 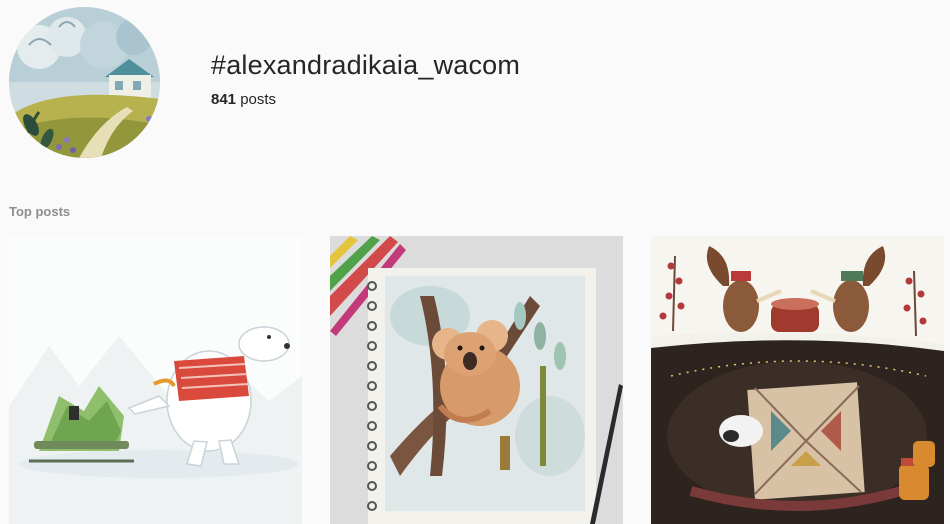 I want to click on post-count-number: 841, so click(x=224, y=99).